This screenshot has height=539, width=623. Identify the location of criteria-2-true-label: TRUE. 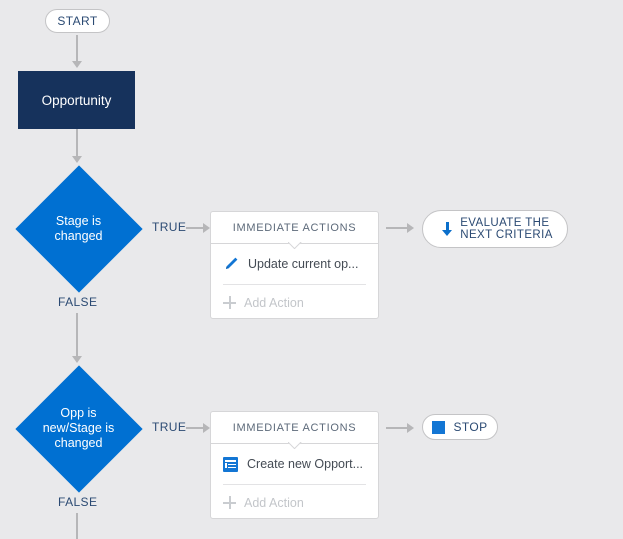
(169, 427).